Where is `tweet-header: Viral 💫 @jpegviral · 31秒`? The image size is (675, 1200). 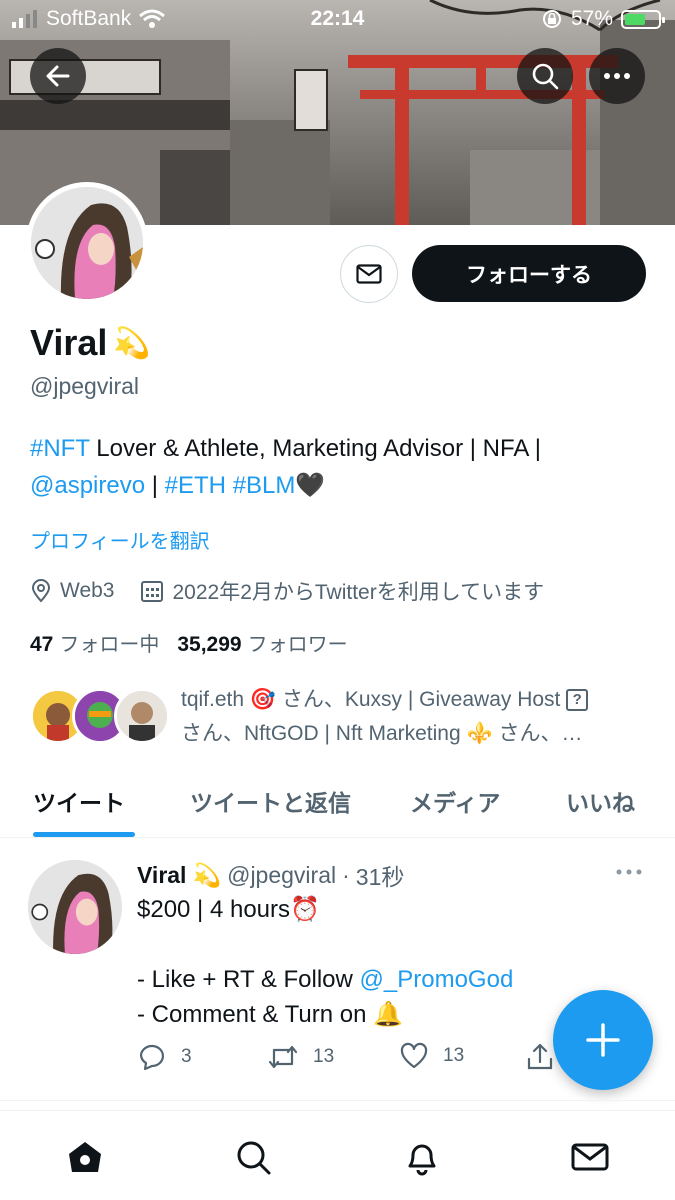
tweet-header: Viral 💫 @jpegviral · 31秒 is located at coordinates (270, 875).